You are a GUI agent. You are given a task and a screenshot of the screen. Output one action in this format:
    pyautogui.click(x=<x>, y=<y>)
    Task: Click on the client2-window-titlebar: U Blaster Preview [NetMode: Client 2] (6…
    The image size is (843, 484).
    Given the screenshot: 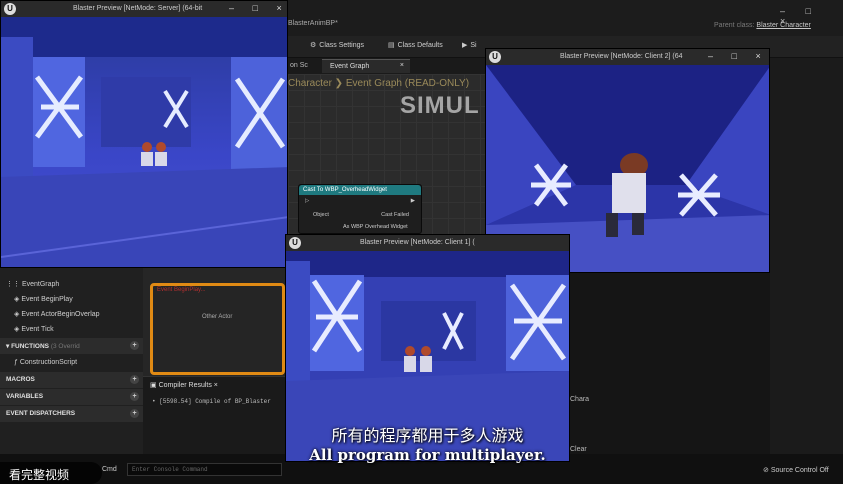 What is the action you would take?
    pyautogui.click(x=627, y=57)
    